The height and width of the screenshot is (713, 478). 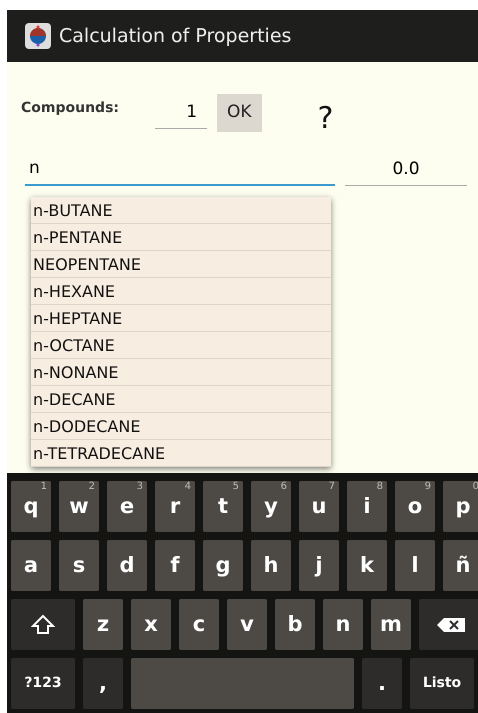 What do you see at coordinates (175, 36) in the screenshot?
I see `window-title: Calculation of Properties` at bounding box center [175, 36].